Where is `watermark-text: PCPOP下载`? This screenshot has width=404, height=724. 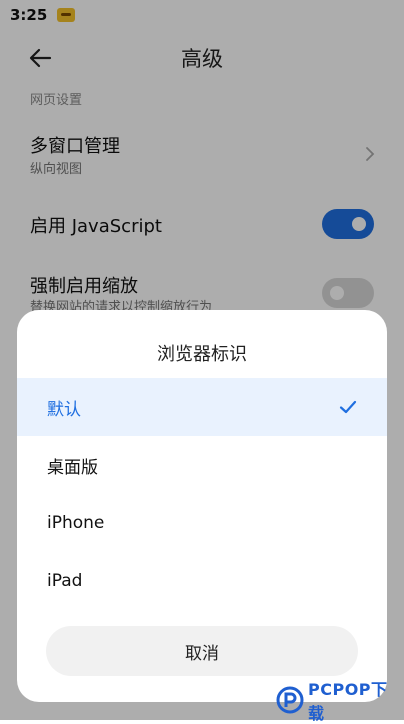
watermark-text: PCPOP下载 is located at coordinates (348, 701).